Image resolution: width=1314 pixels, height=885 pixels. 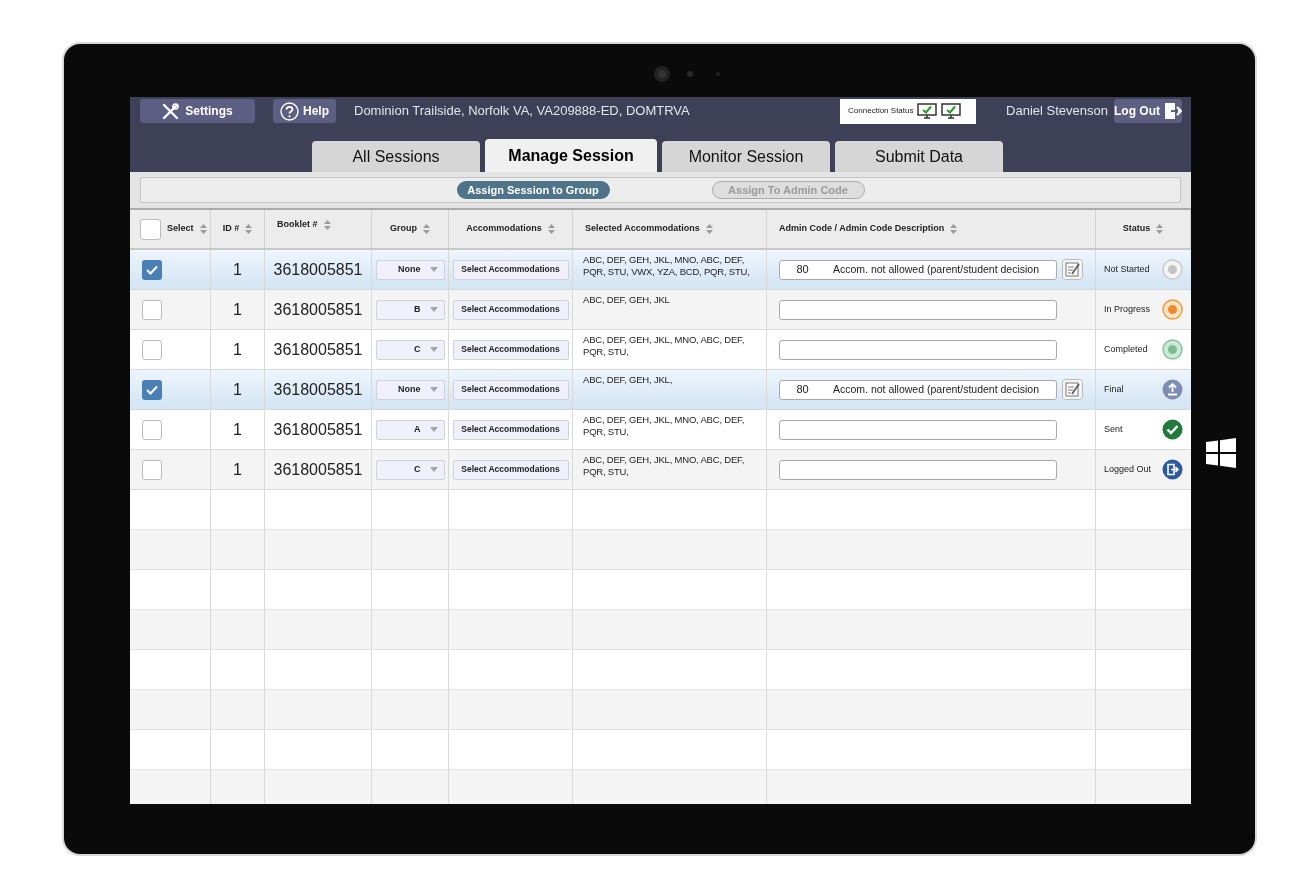 I want to click on tab: Submit Data, so click(x=919, y=156).